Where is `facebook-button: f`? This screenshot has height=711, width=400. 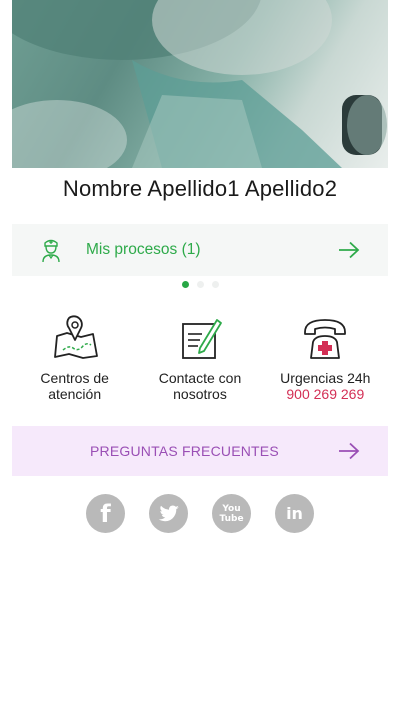
facebook-button: f is located at coordinates (105, 513).